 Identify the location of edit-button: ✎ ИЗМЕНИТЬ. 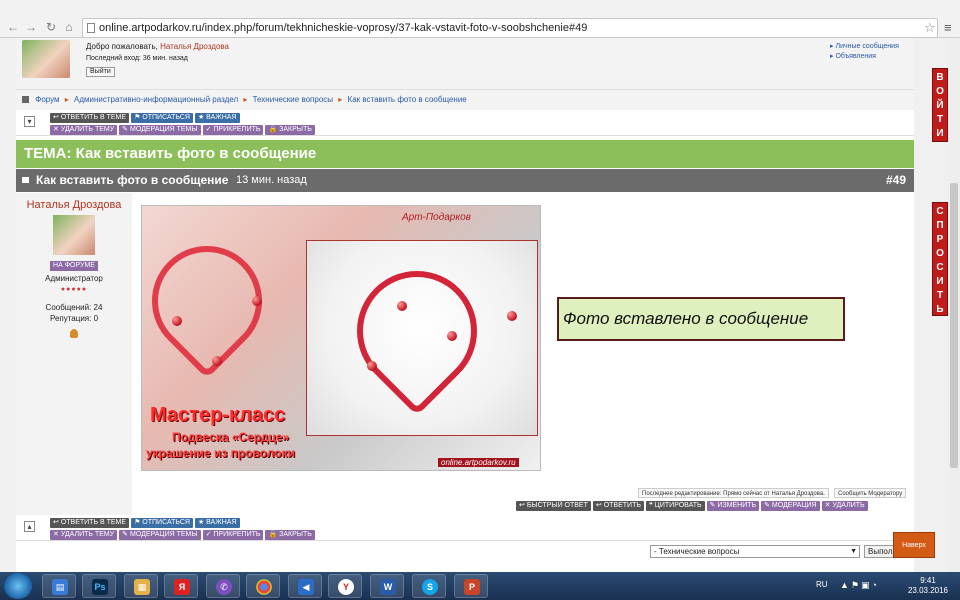
(733, 506).